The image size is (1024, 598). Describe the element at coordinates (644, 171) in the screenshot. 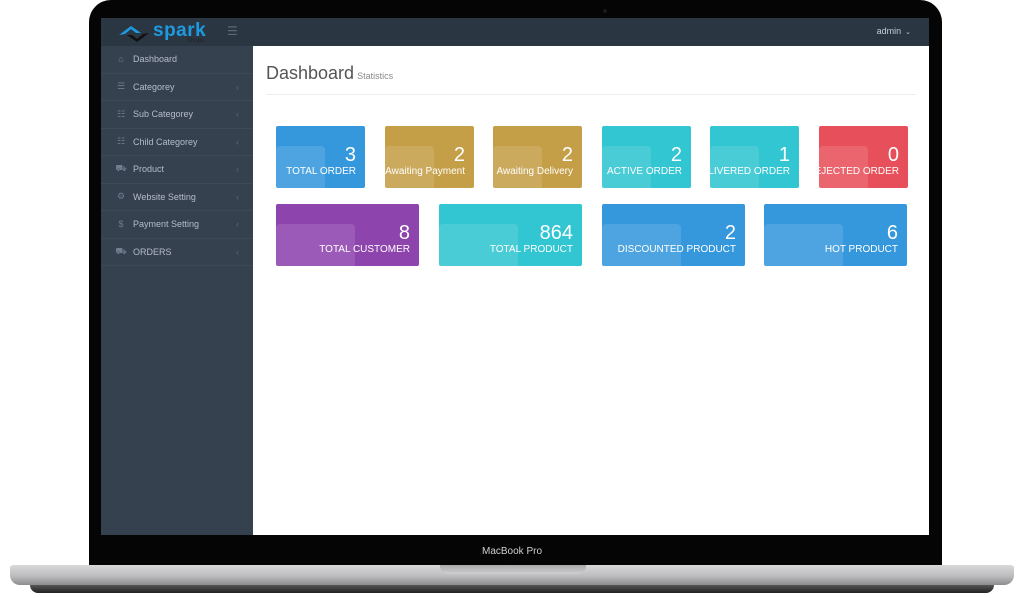

I see `stat-label: ACTIVE ORDER` at that location.